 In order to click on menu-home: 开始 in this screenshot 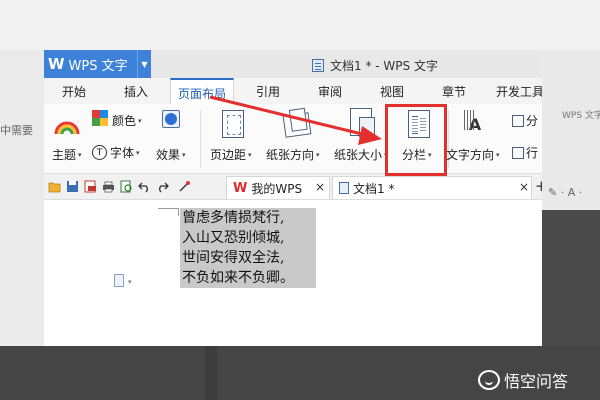, I will do `click(74, 91)`.